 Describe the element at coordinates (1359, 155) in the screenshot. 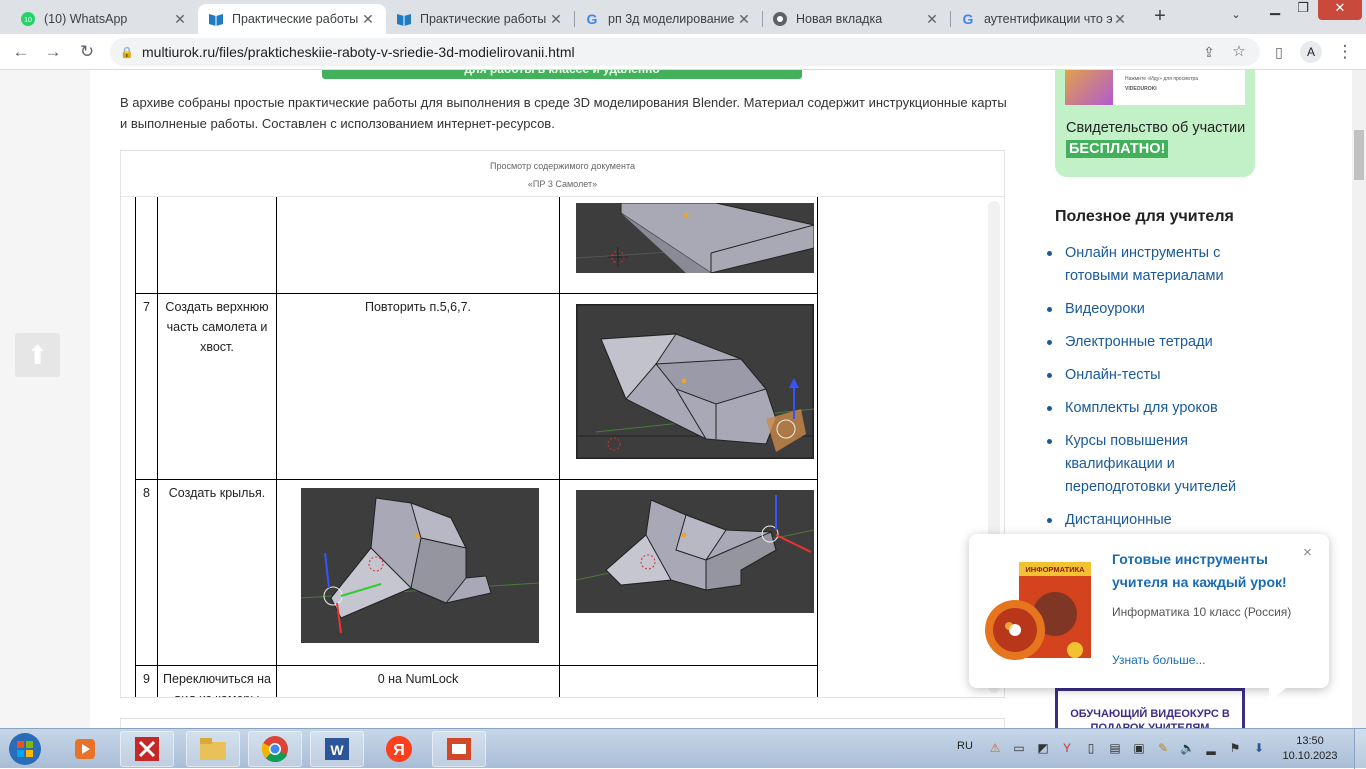

I see `scrollbar-thumb` at that location.